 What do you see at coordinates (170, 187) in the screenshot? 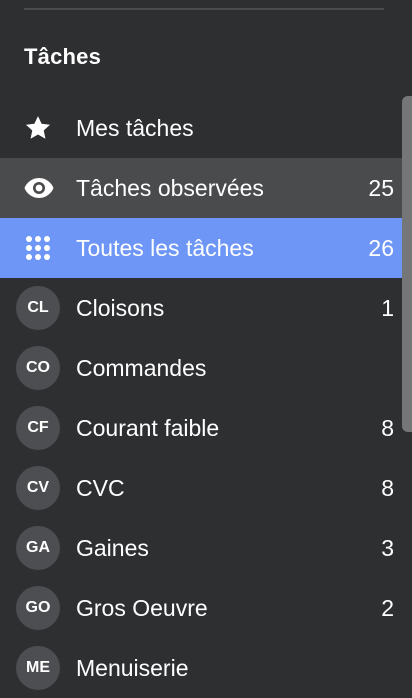
I see `sidebar-item-label: Tâches observées` at bounding box center [170, 187].